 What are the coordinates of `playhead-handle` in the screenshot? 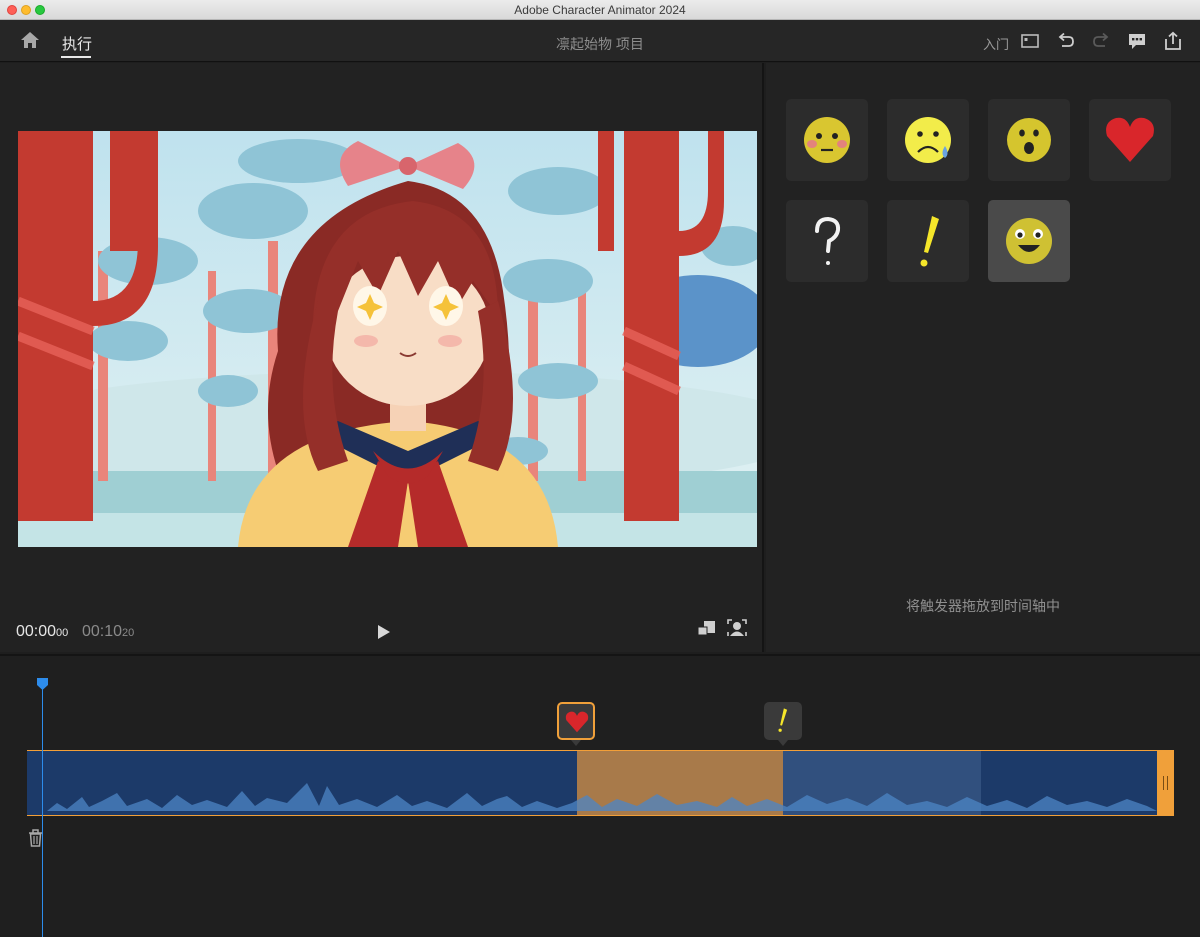 It's located at (42, 684).